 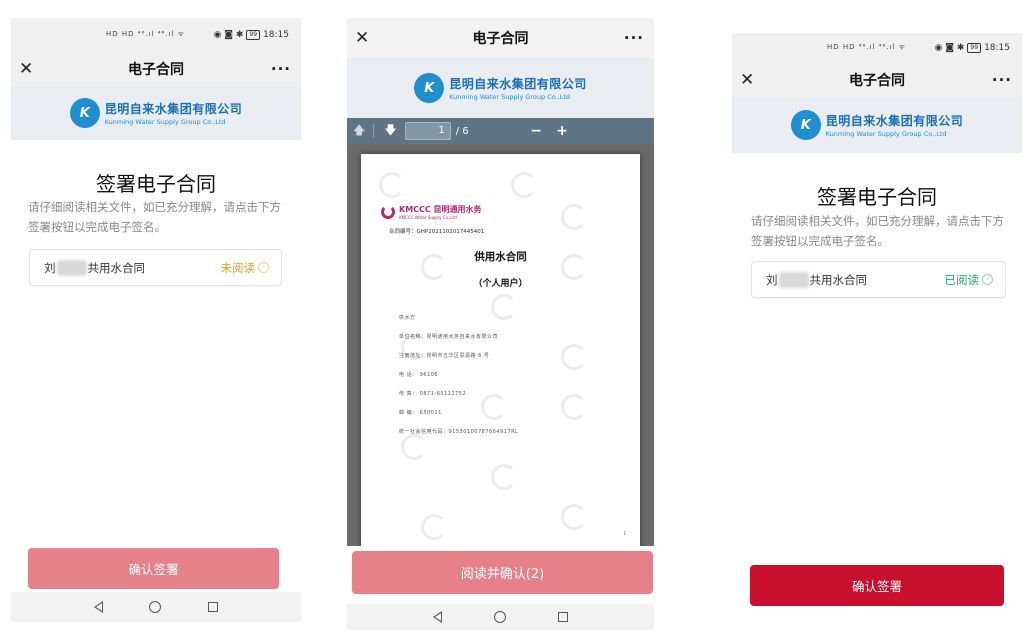 I want to click on next-page-icon: 🡇, so click(x=390, y=131).